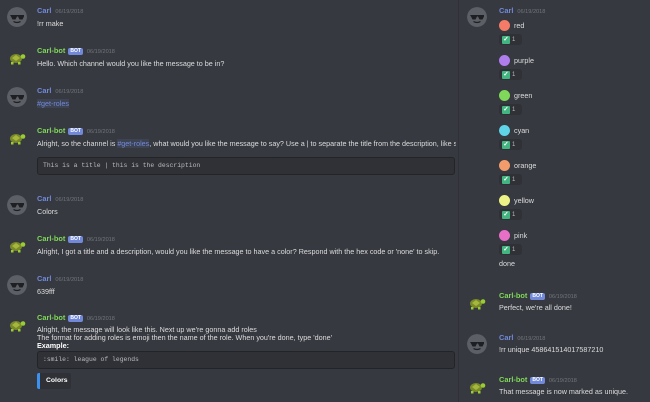 The width and height of the screenshot is (650, 402). Describe the element at coordinates (246, 360) in the screenshot. I see `code-block: :smile: league of legends` at that location.